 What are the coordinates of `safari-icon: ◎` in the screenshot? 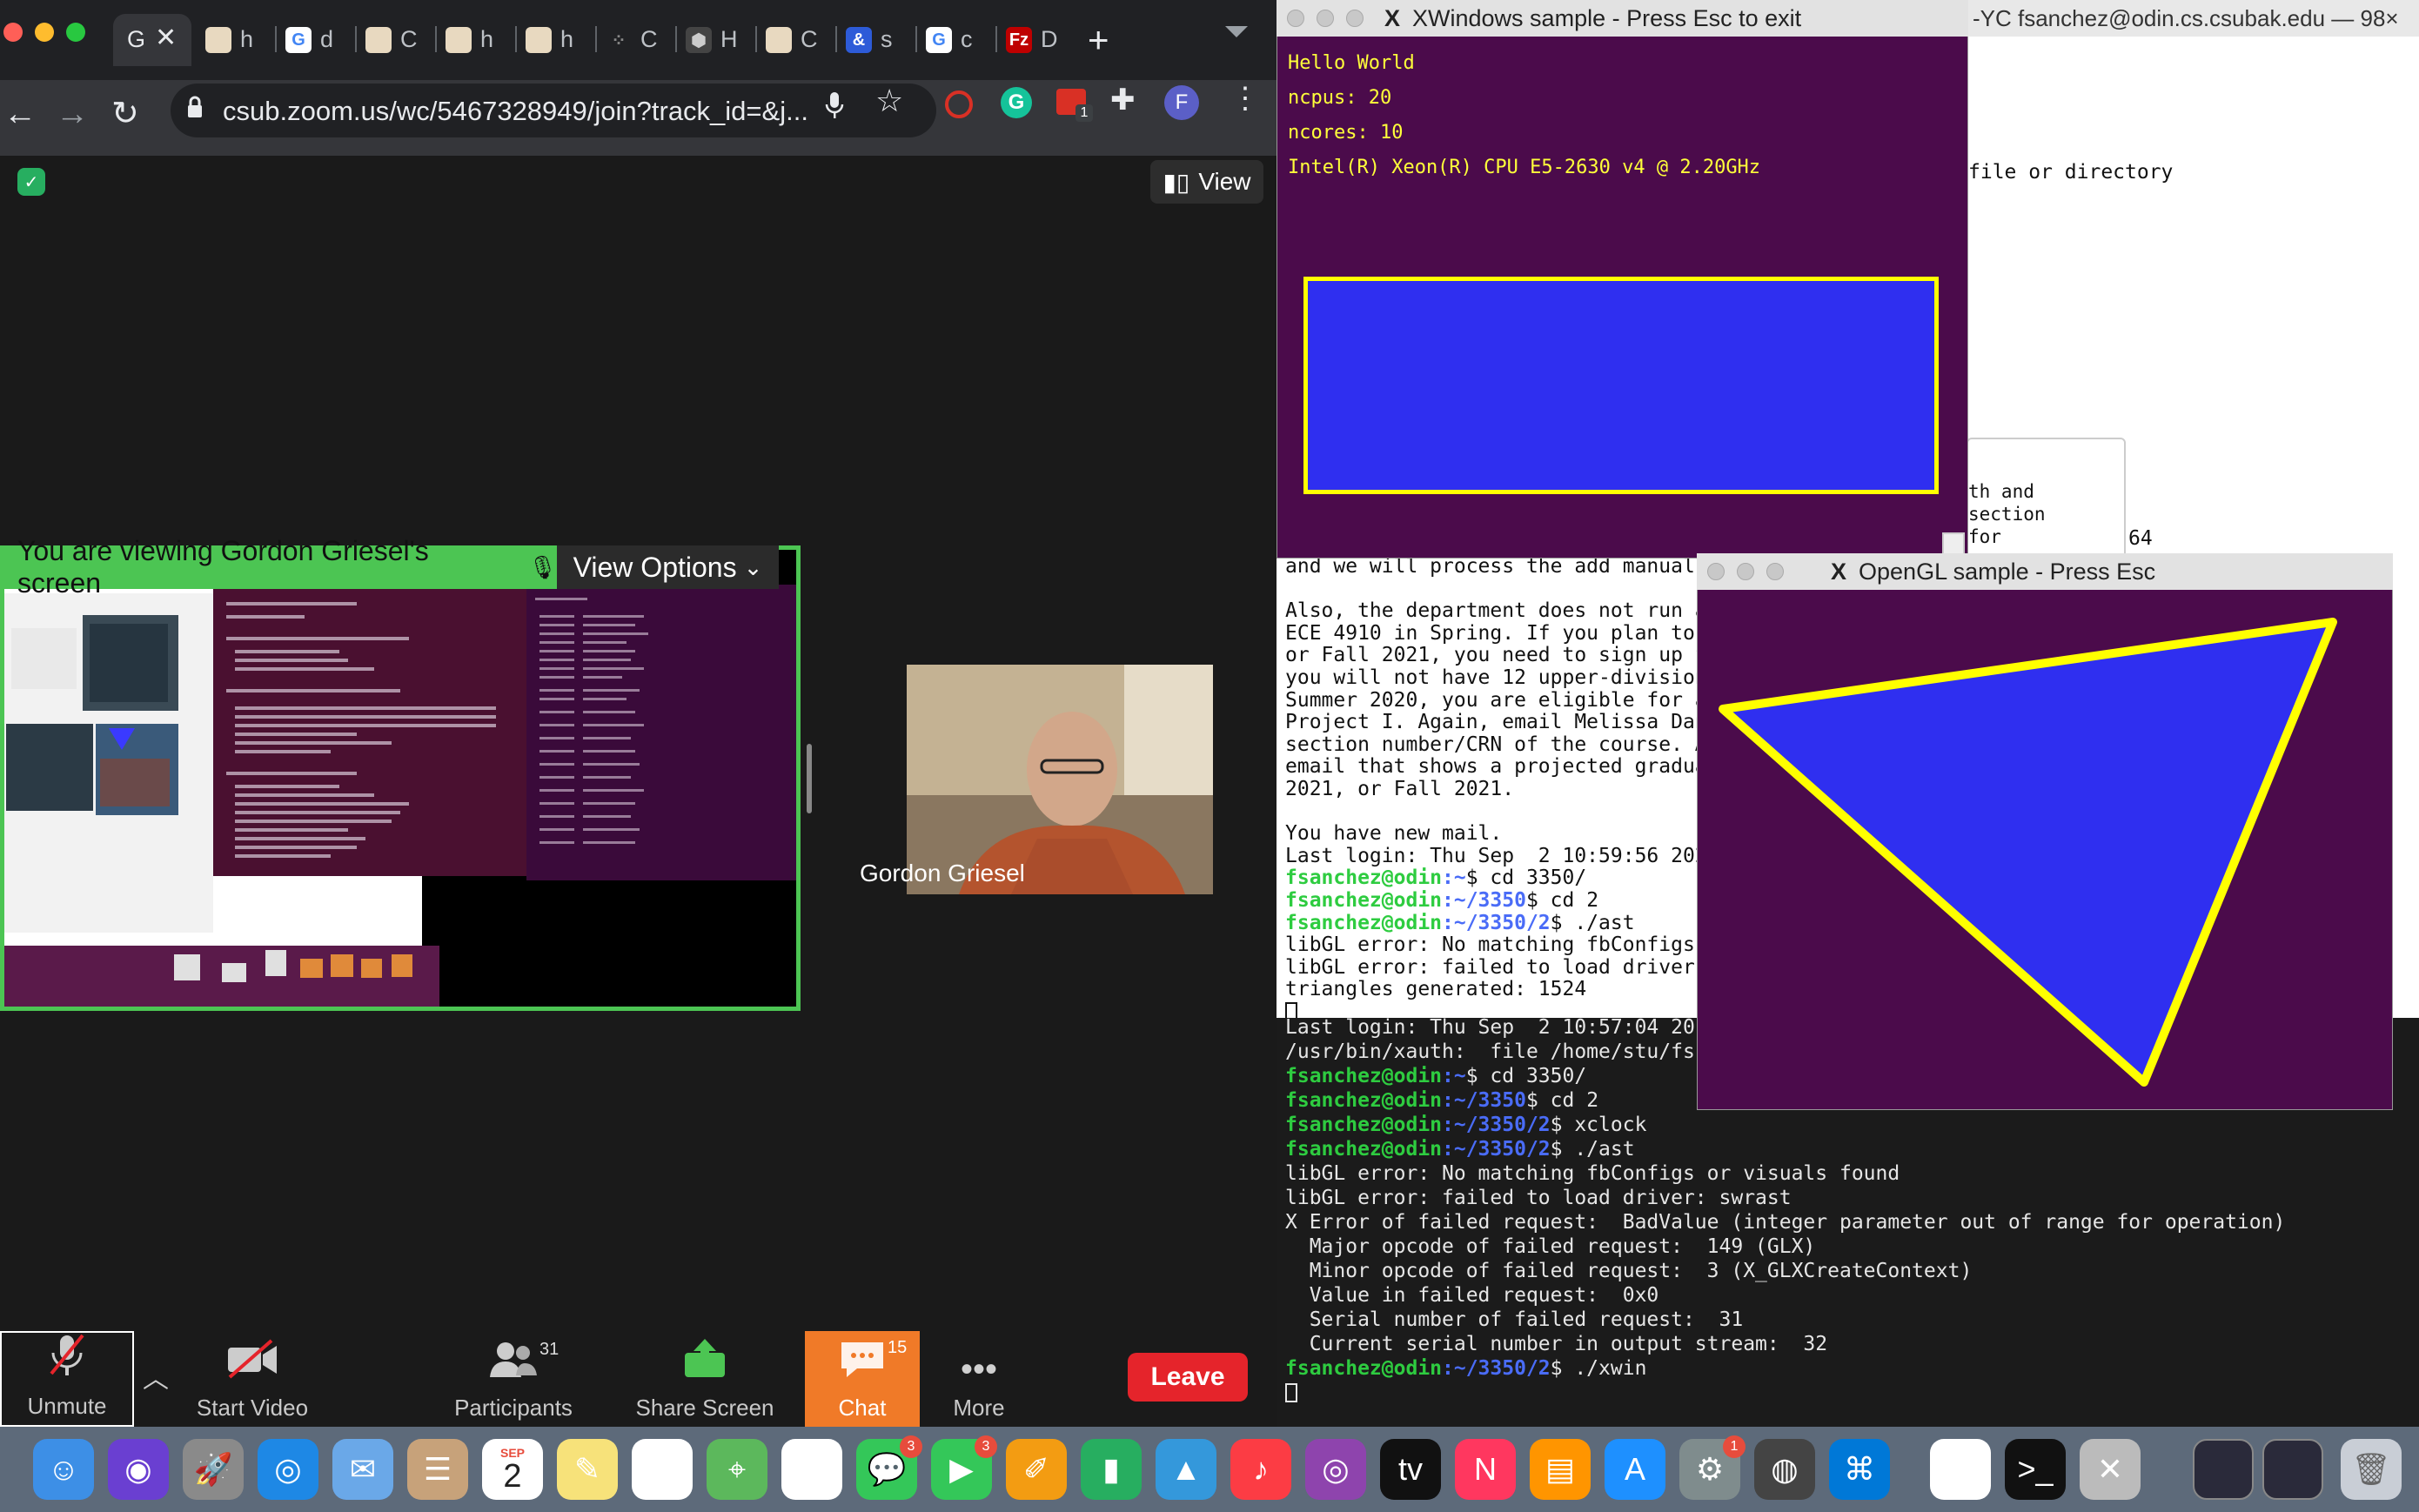 It's located at (288, 1470).